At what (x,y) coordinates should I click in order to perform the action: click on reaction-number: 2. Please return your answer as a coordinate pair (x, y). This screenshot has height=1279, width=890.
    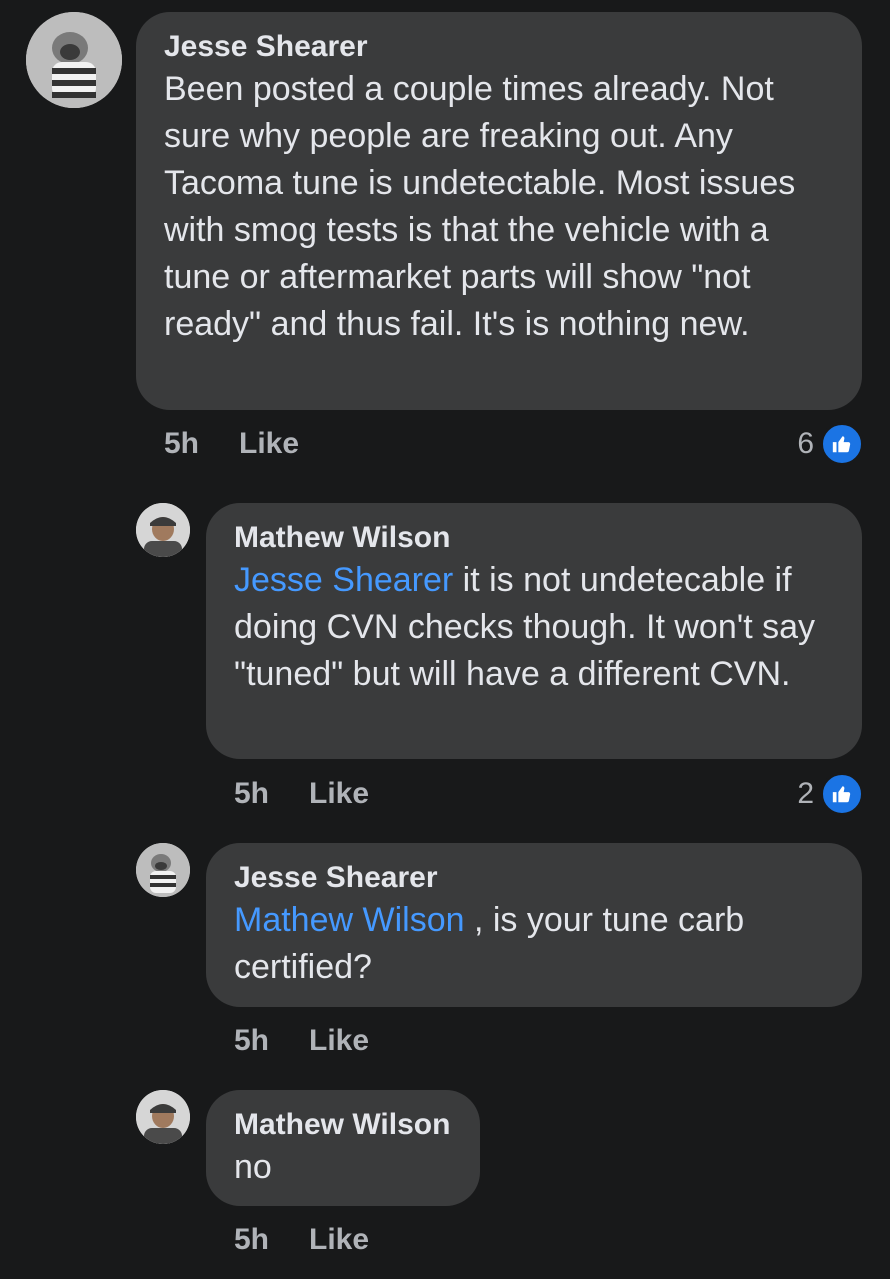
    Looking at the image, I should click on (805, 793).